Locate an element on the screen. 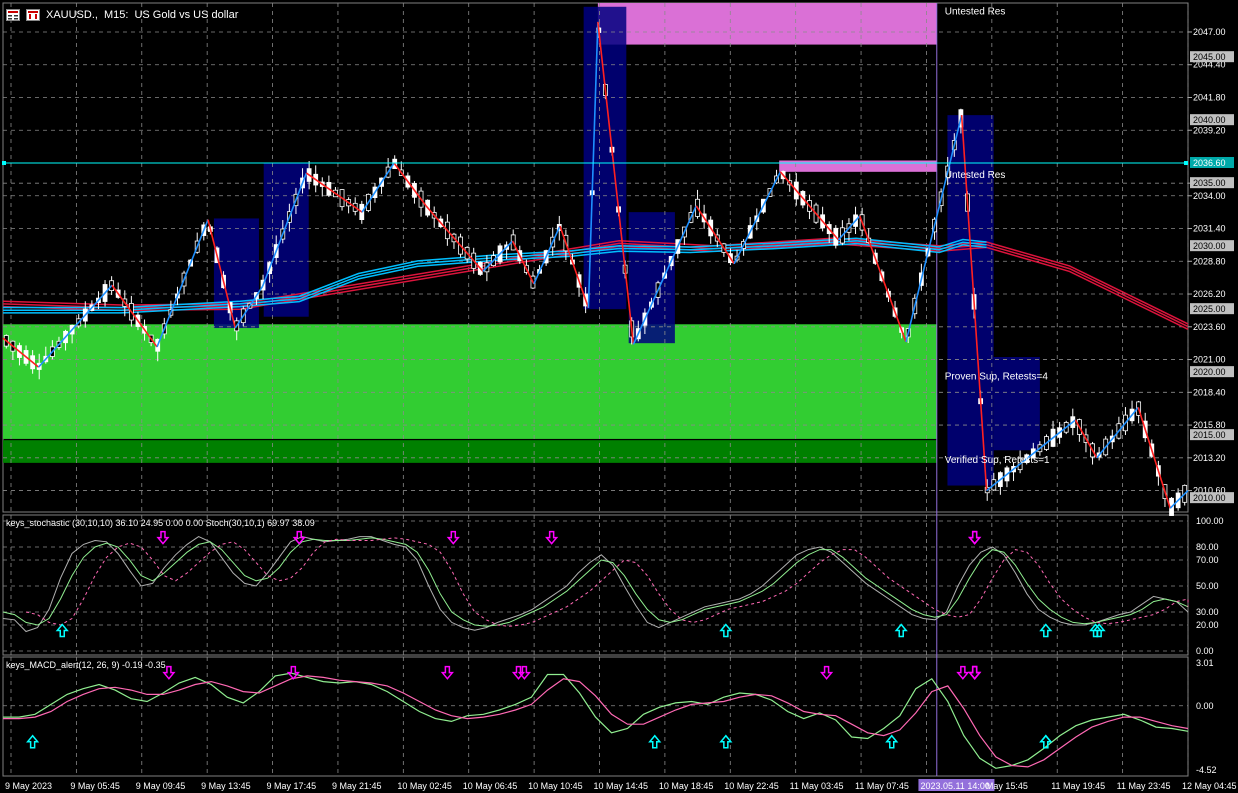  zone-label: Proven Sup, Retests=4 is located at coordinates (997, 377).